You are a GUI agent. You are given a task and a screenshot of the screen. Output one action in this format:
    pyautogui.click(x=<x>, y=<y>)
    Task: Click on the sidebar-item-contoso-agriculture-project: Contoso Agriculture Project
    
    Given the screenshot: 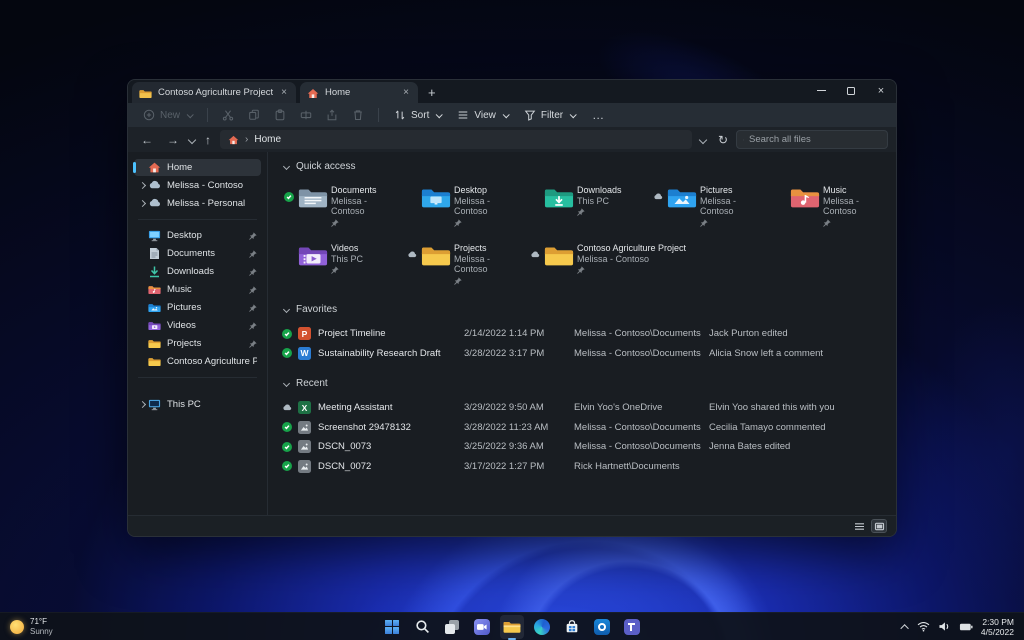 What is the action you would take?
    pyautogui.click(x=197, y=361)
    